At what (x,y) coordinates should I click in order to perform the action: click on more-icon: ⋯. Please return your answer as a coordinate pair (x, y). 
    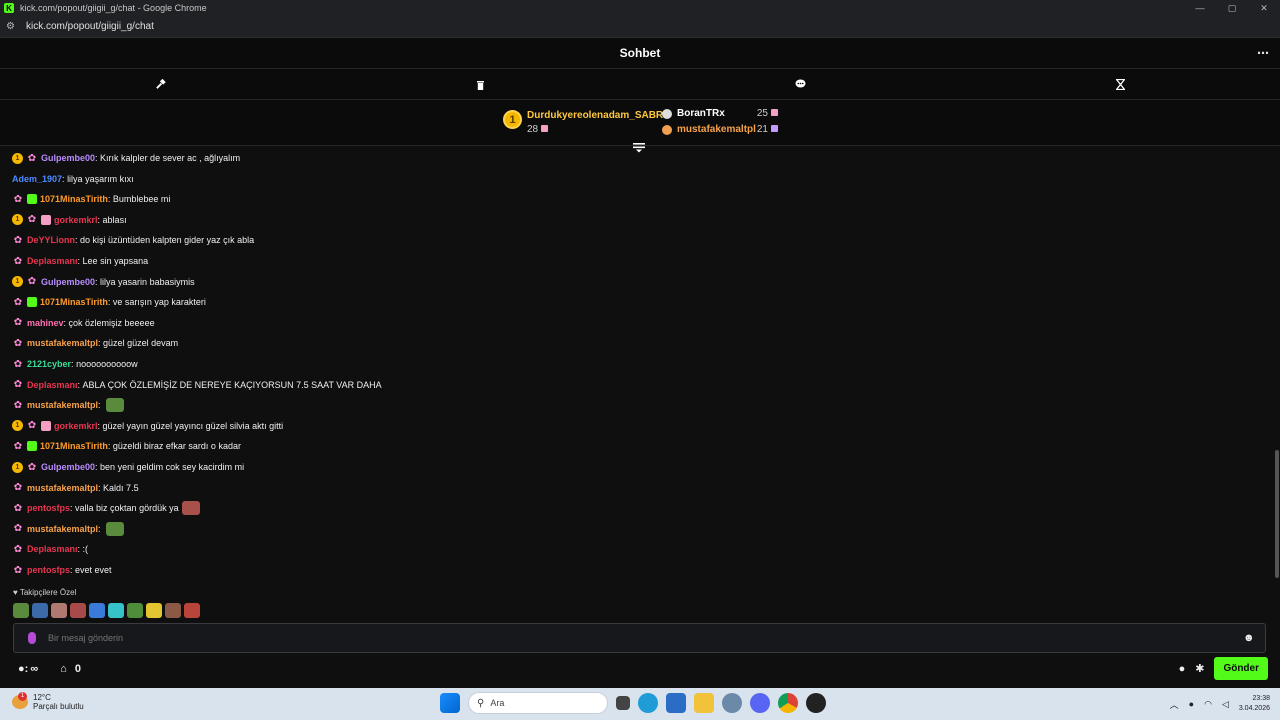
    Looking at the image, I should click on (1263, 53).